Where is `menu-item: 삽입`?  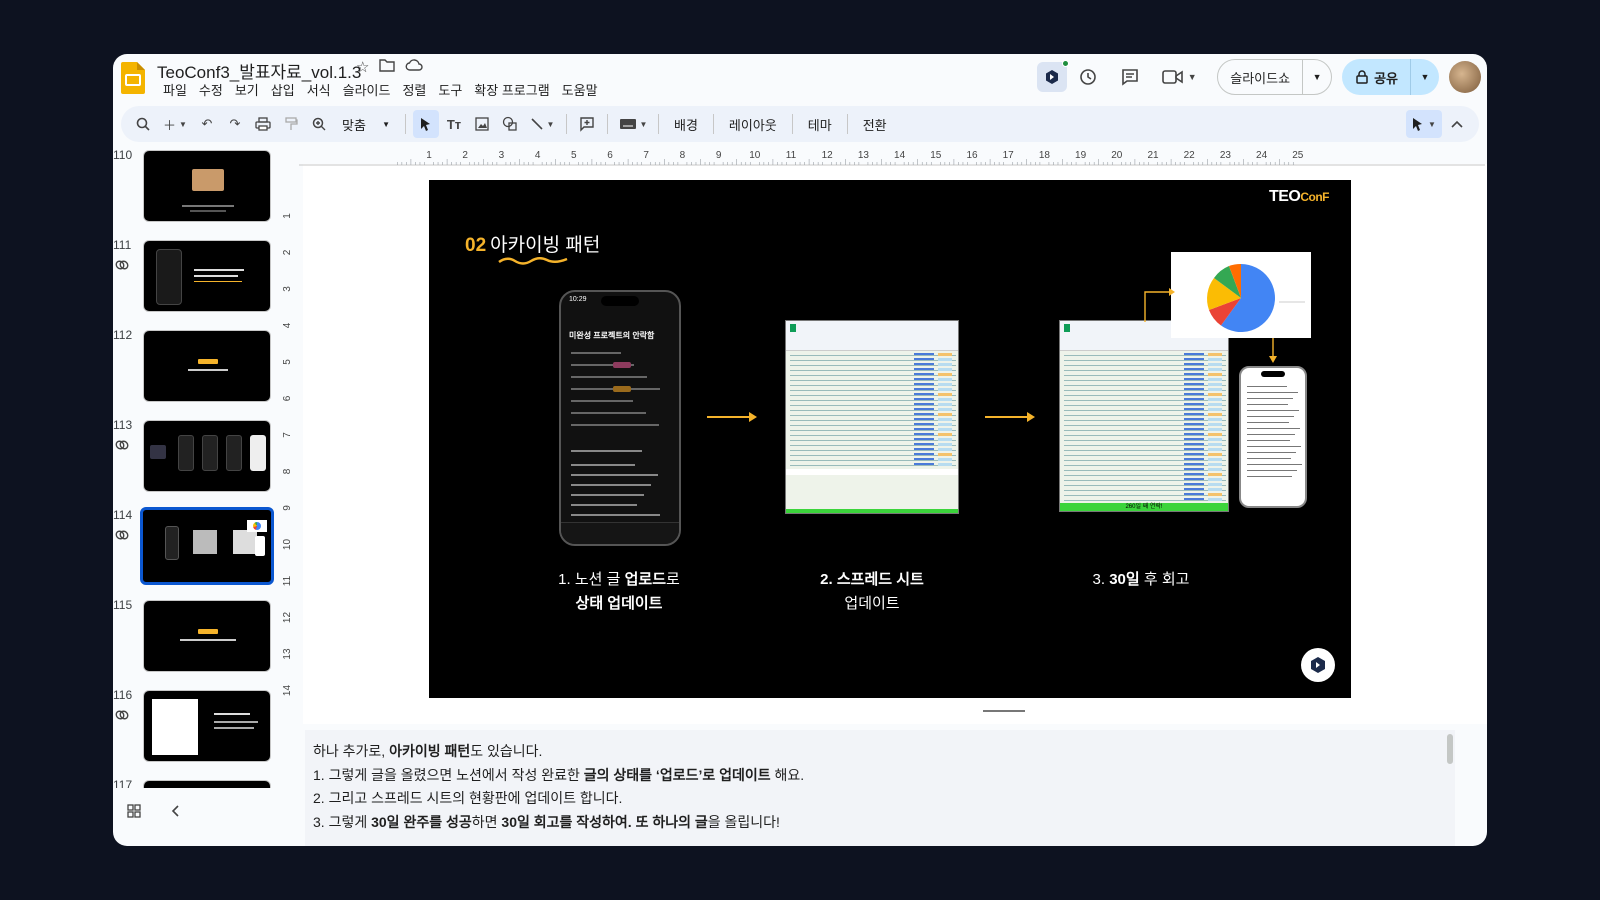
menu-item: 삽입 is located at coordinates (283, 89).